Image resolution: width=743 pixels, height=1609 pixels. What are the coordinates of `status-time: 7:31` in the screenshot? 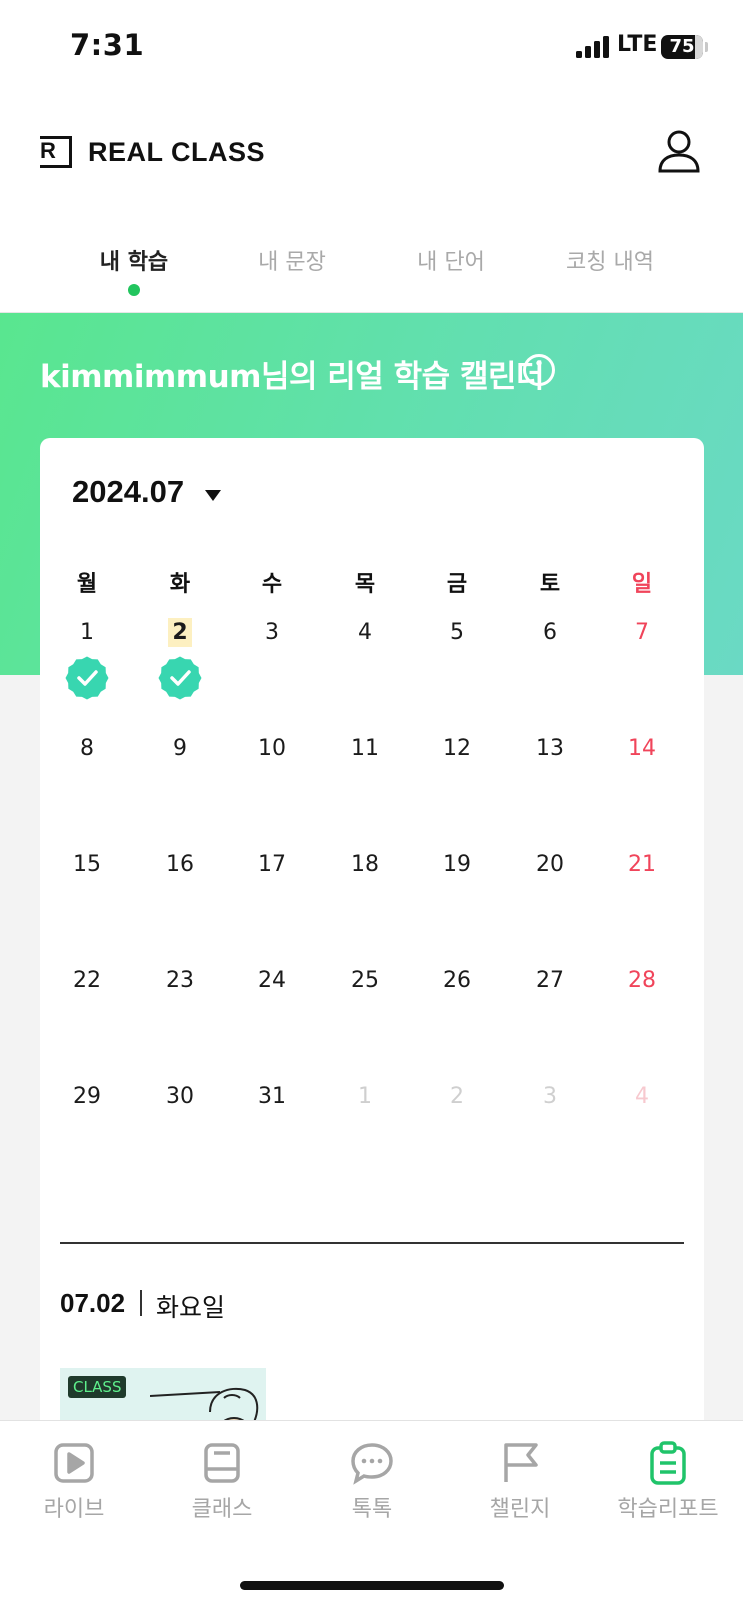 It's located at (107, 45).